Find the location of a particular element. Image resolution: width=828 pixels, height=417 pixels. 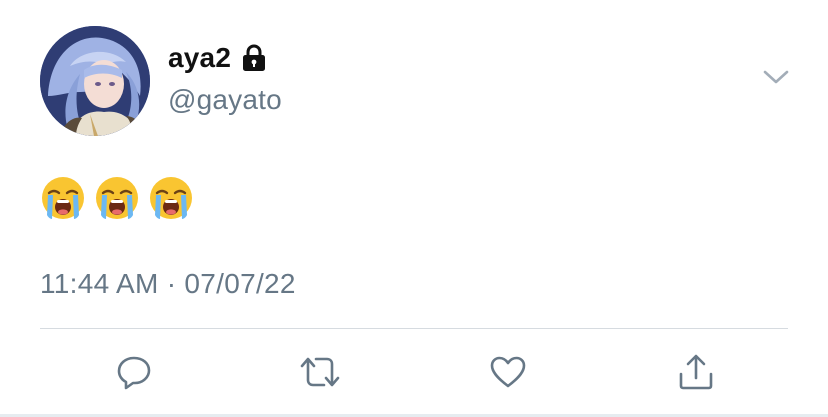

reply-icon is located at coordinates (134, 373).